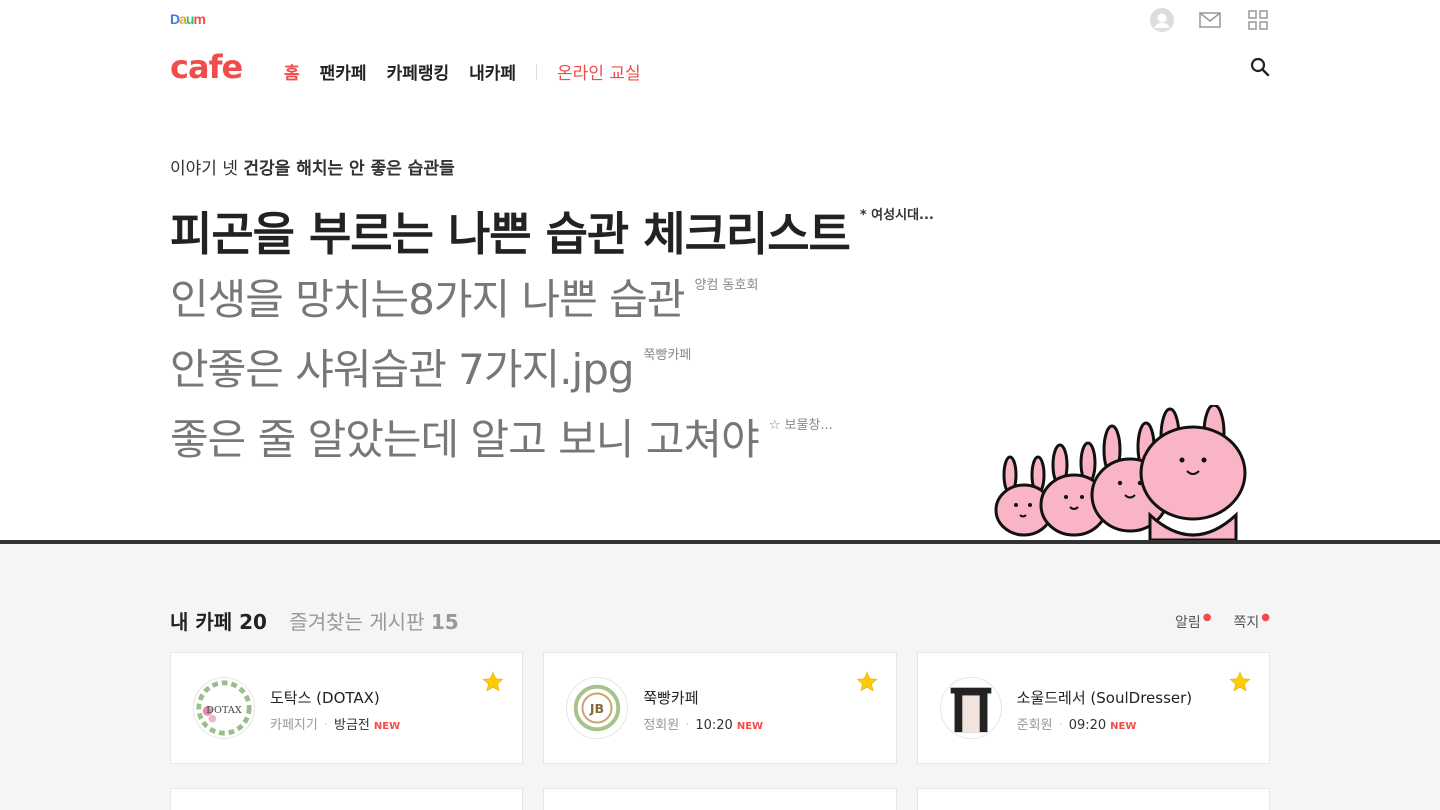 The image size is (1440, 810). I want to click on cafe-card: JB 쭉빵카페 정회원 · 10:20 NEW, so click(720, 708).